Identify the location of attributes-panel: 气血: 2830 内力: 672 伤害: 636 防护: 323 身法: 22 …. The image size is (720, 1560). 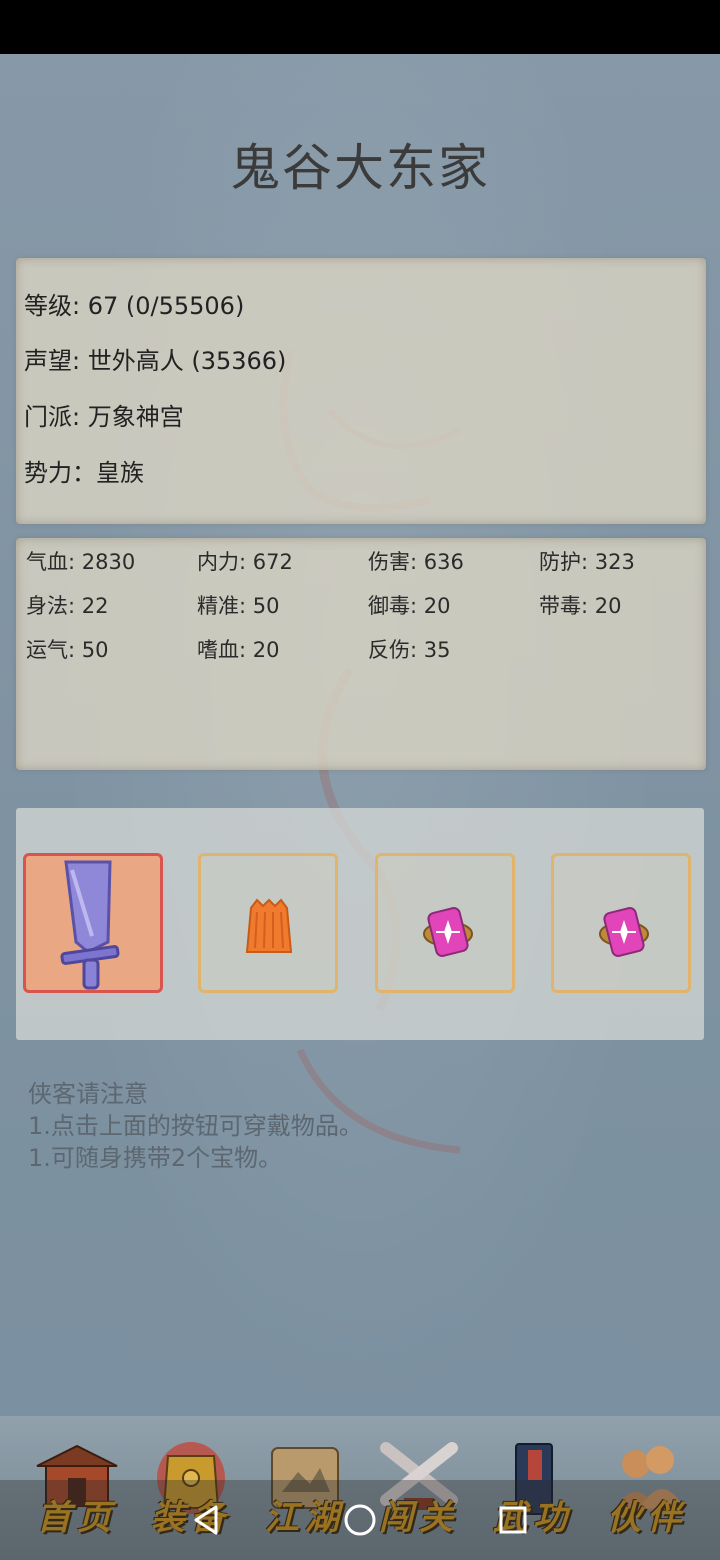
(361, 654).